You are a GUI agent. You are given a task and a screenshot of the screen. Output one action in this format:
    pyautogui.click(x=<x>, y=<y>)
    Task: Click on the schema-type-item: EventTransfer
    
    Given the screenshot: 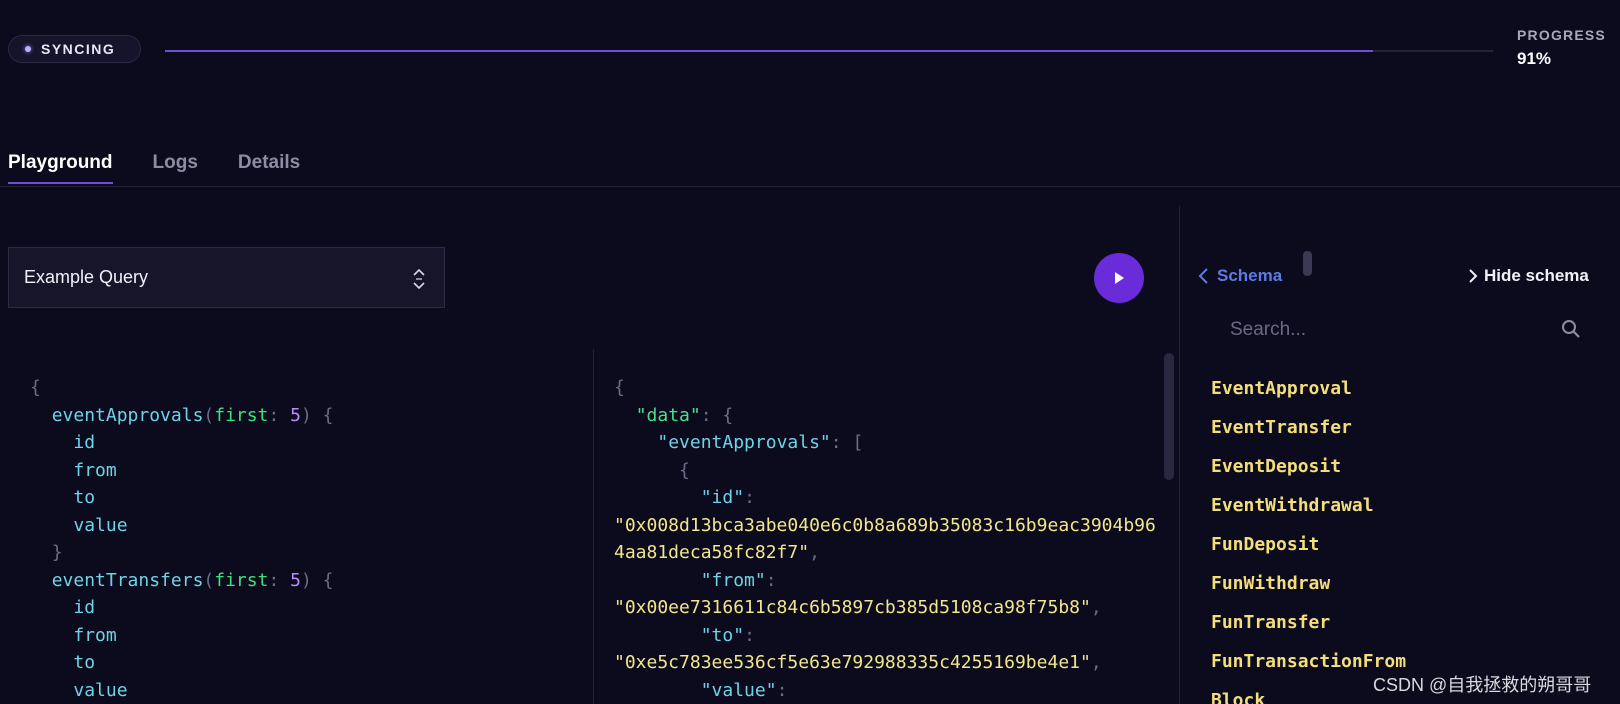 What is the action you would take?
    pyautogui.click(x=1308, y=434)
    